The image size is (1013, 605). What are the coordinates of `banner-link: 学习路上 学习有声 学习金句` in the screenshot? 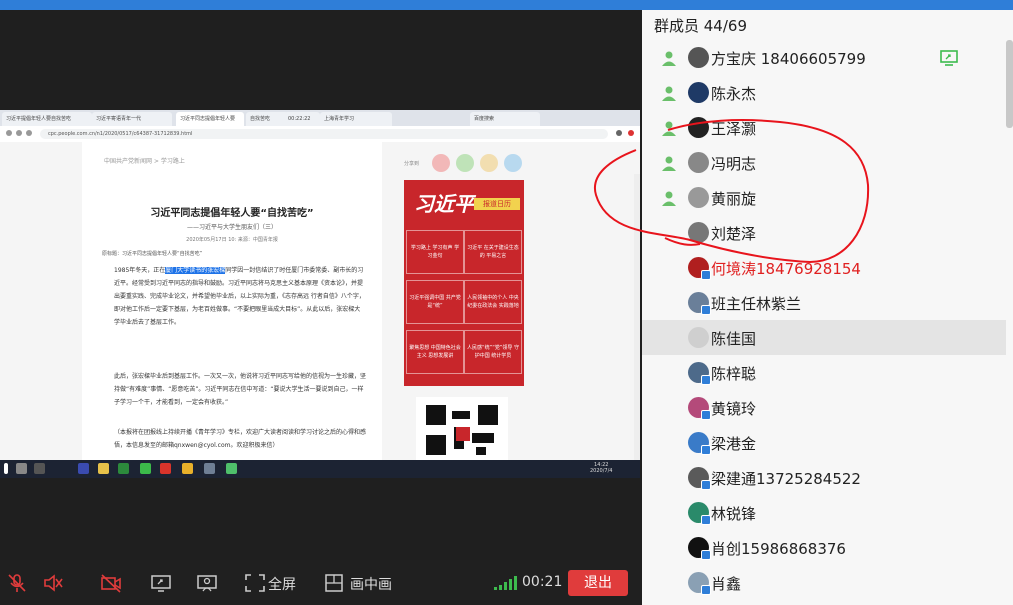 It's located at (435, 252).